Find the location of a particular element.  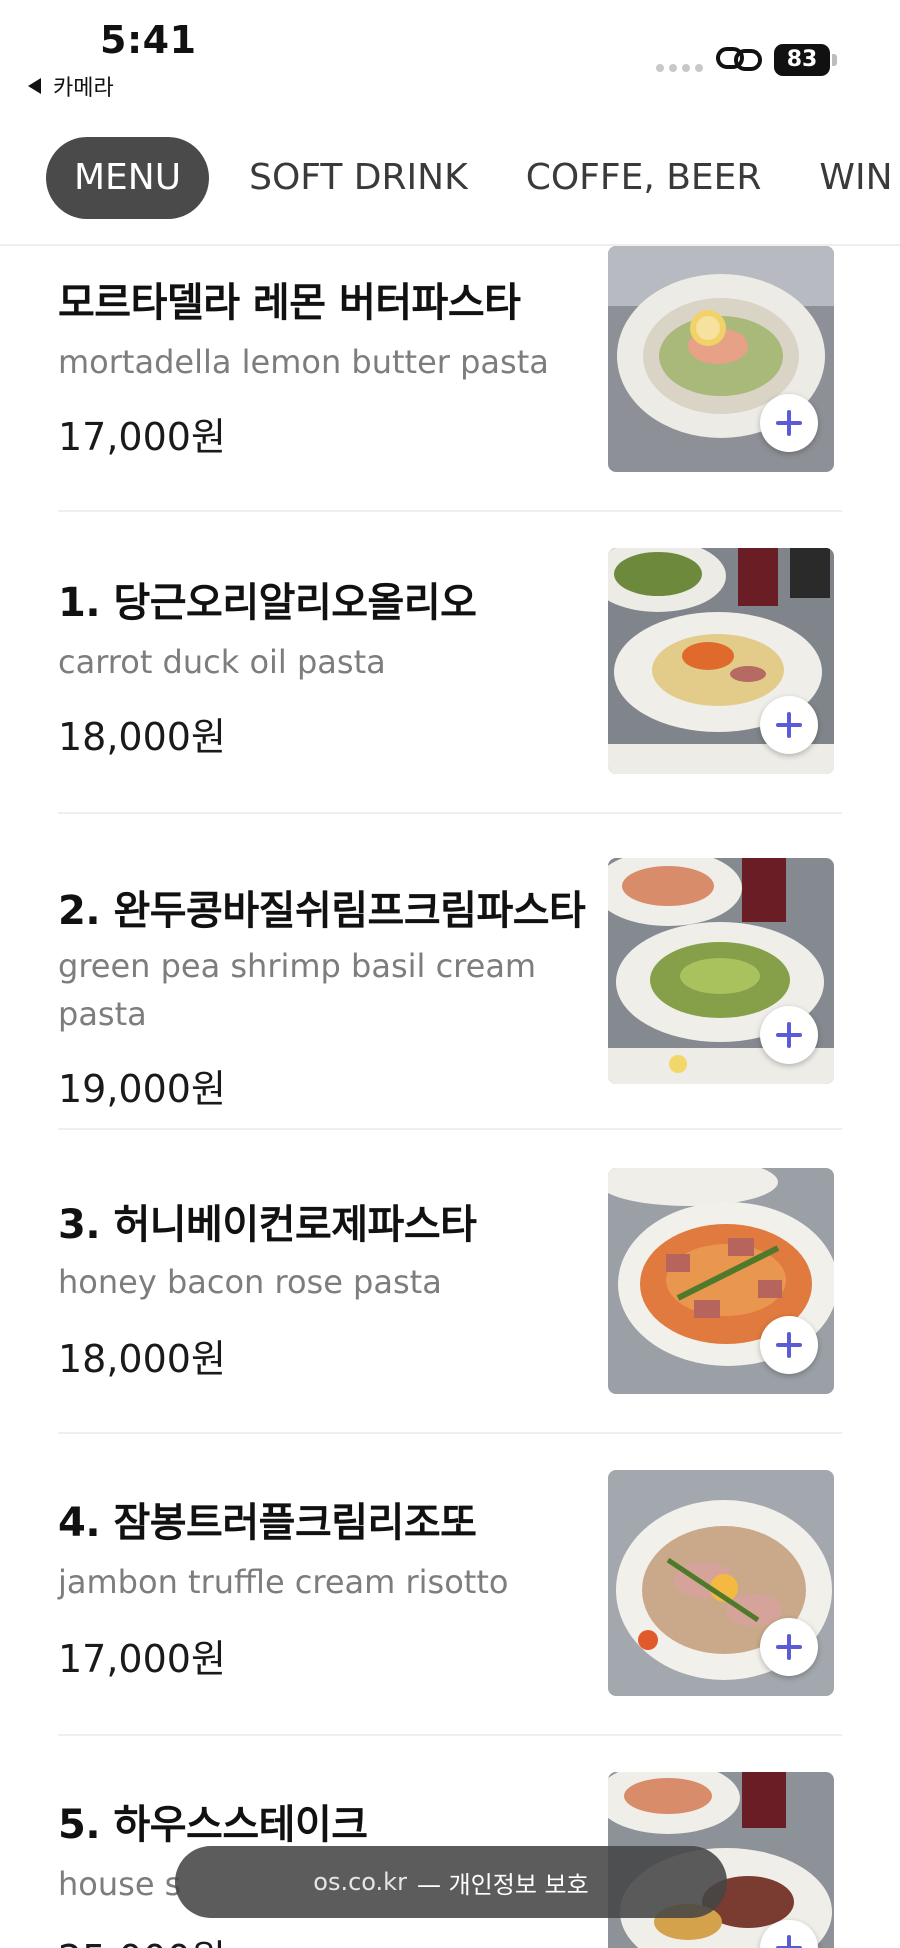

menu-item-english: jambon truffle cream risotto is located at coordinates (283, 1582).